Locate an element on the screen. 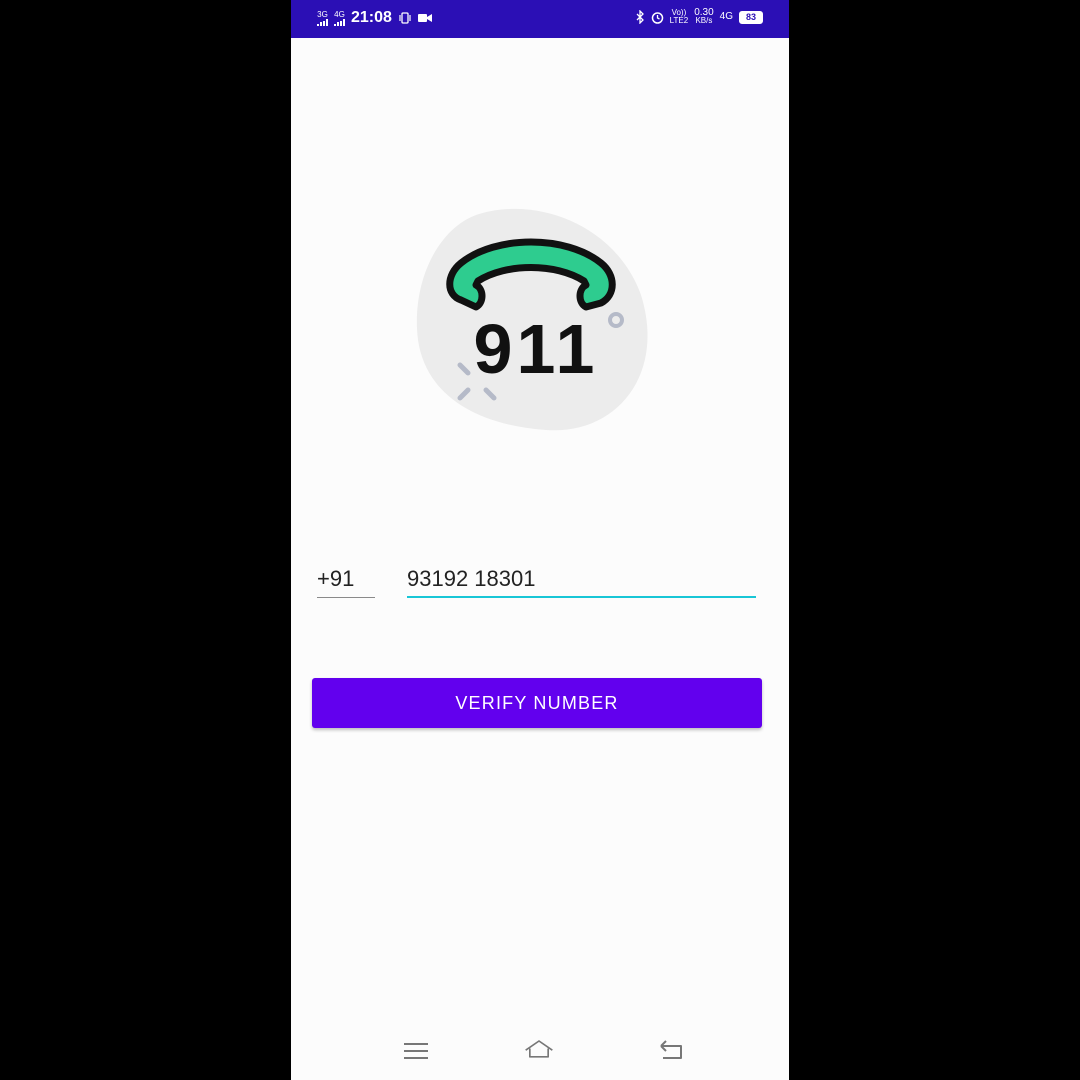 The height and width of the screenshot is (1080, 1080). network-4g-indicator-2: 4G is located at coordinates (726, 16).